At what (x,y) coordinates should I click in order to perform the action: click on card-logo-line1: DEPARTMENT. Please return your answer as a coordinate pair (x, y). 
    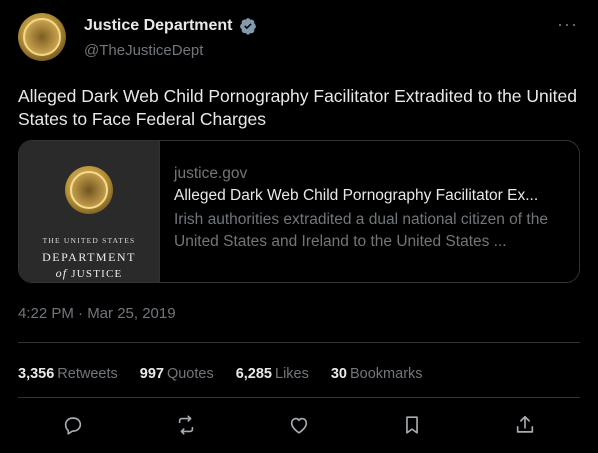
    Looking at the image, I should click on (89, 257).